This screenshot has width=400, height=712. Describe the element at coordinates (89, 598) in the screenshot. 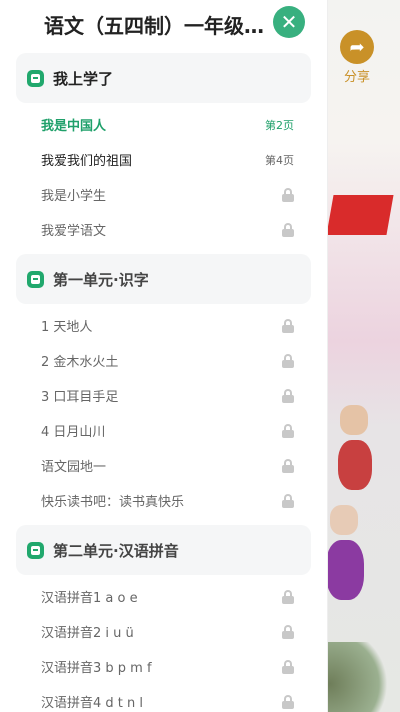

I see `toc-item-label: 汉语拼音1 a o e` at that location.